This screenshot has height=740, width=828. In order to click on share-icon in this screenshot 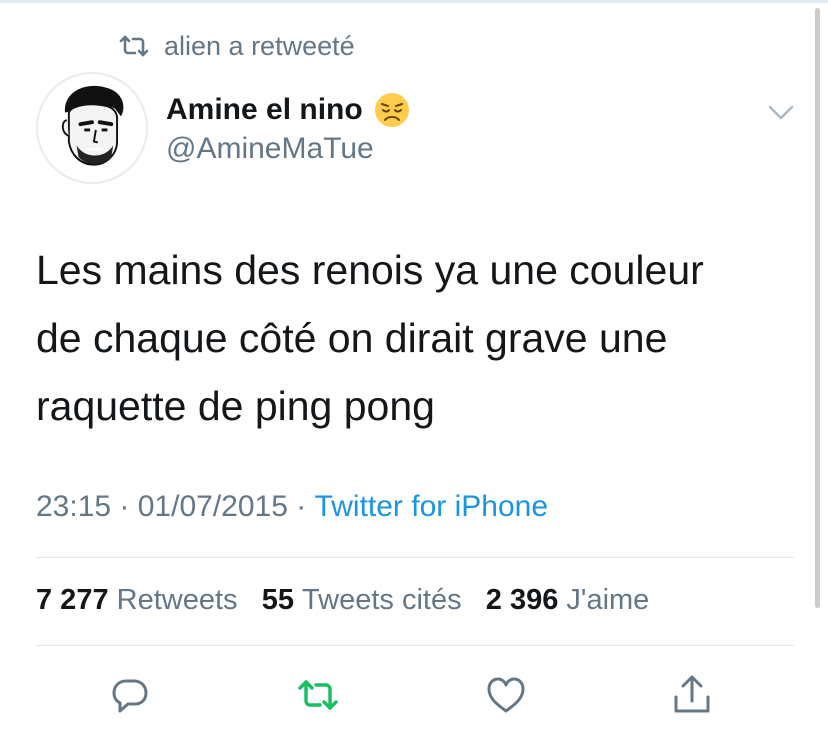, I will do `click(692, 694)`.